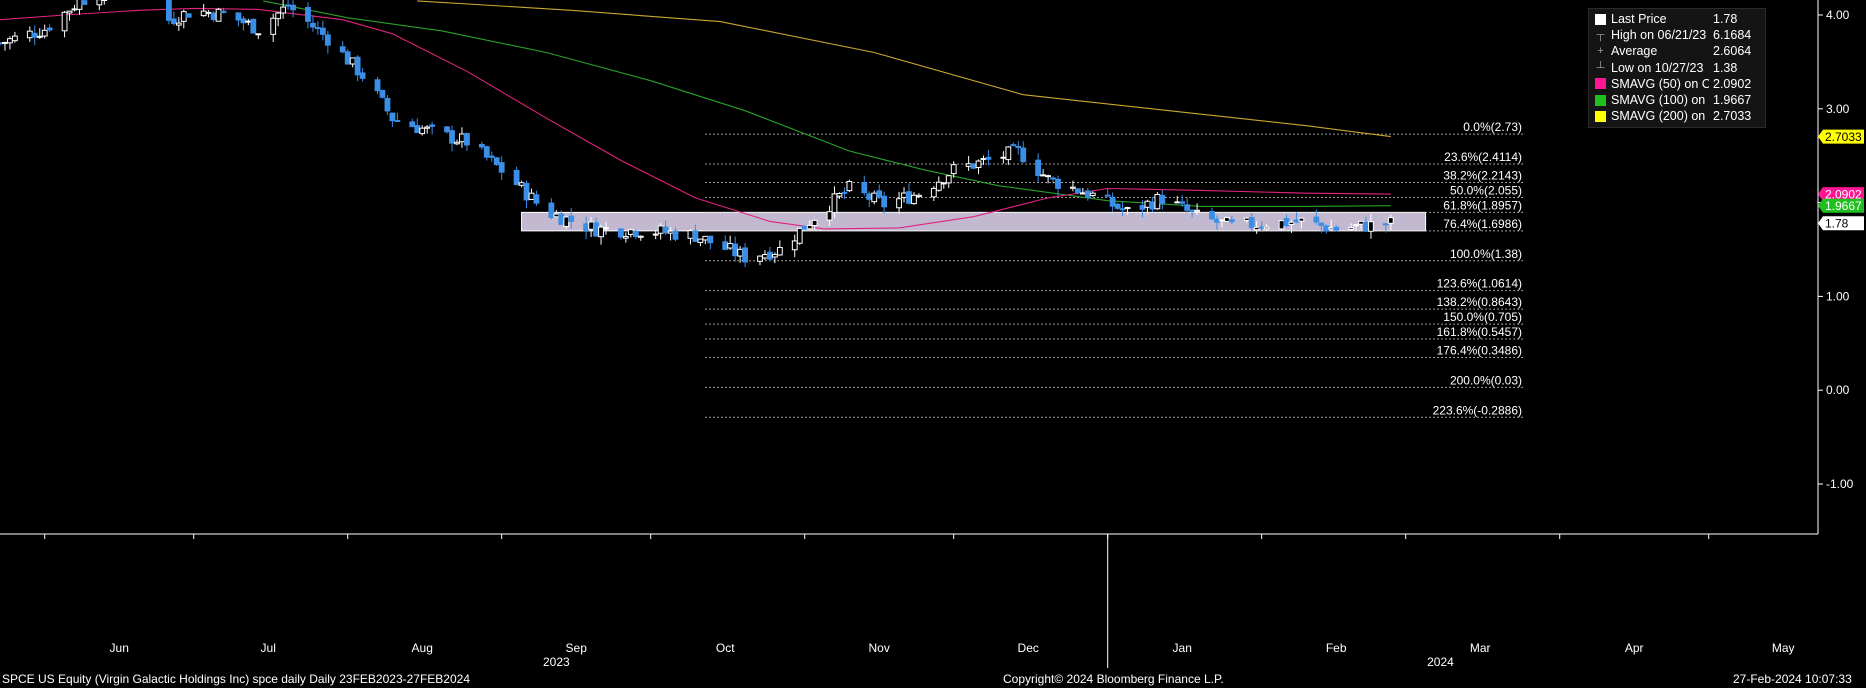 The image size is (1866, 688). I want to click on fib-label: 223.6%(-0.2886), so click(1477, 410).